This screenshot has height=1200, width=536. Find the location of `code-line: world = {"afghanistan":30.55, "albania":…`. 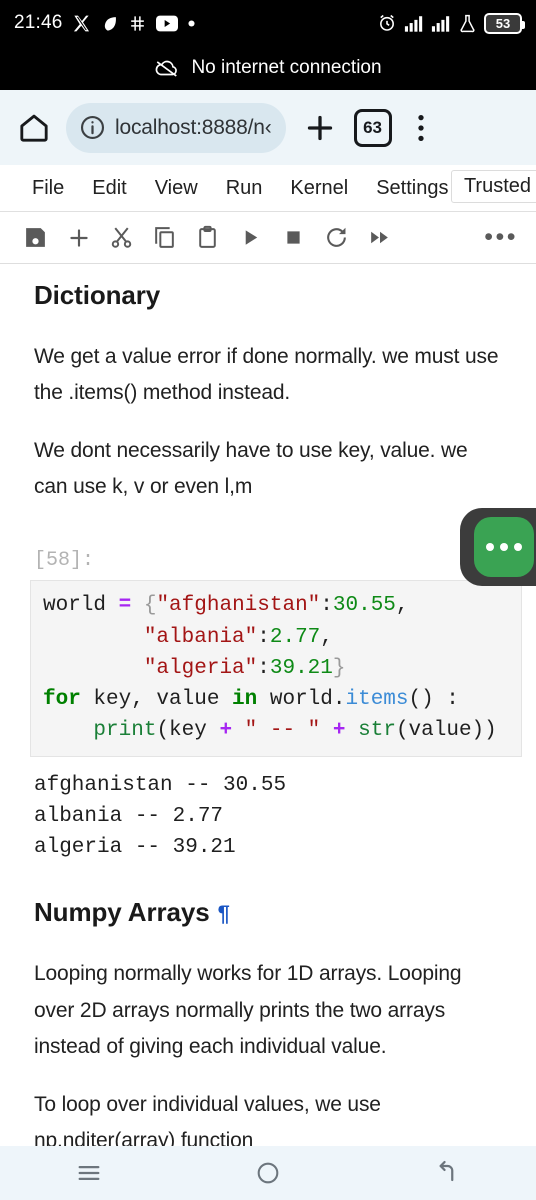

code-line: world = {"afghanistan":30.55, "albania":… is located at coordinates (270, 668).